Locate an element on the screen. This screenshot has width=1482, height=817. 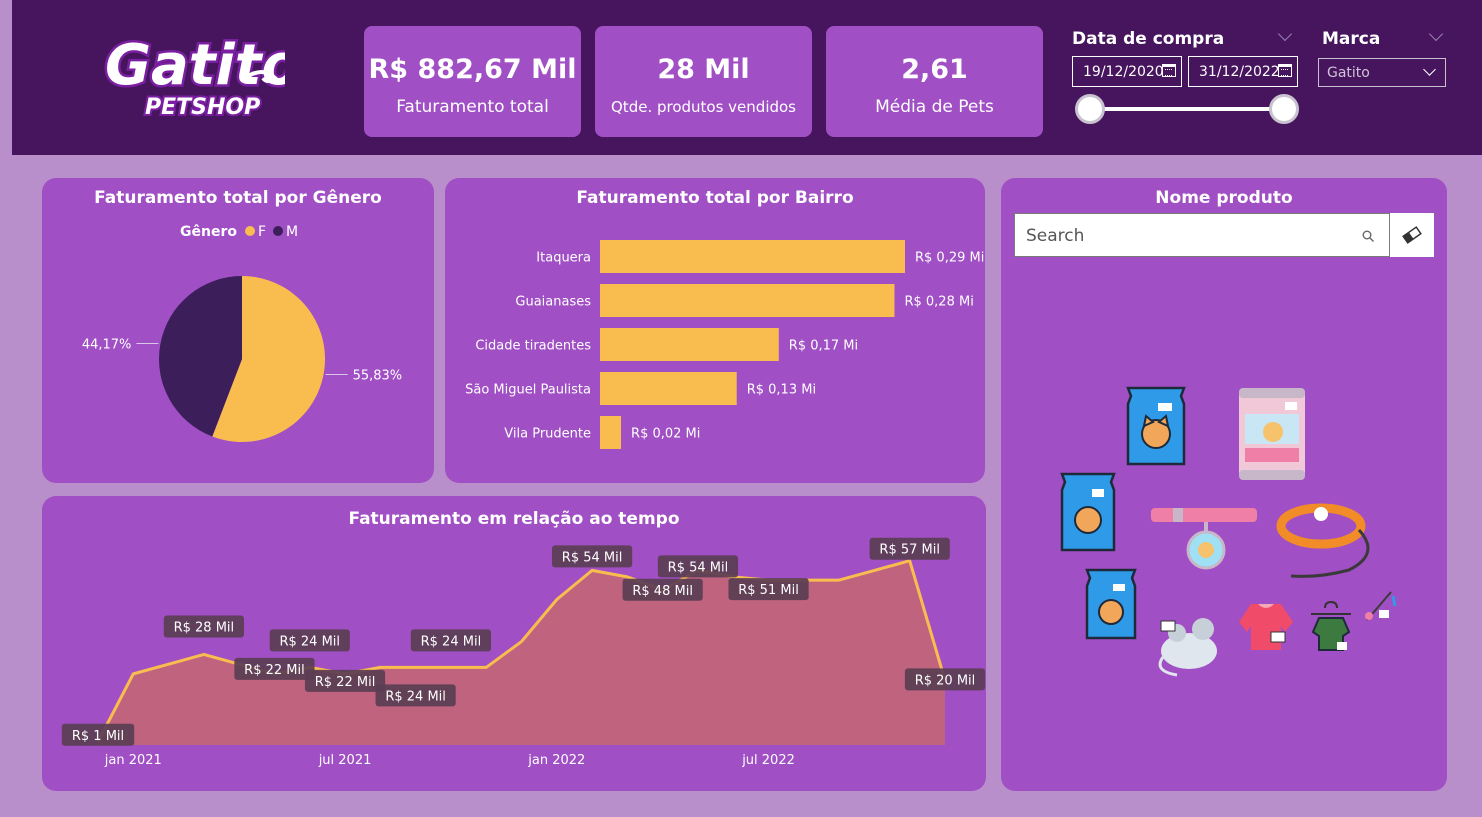
date-slicer-title: Data de compra is located at coordinates (1148, 39).